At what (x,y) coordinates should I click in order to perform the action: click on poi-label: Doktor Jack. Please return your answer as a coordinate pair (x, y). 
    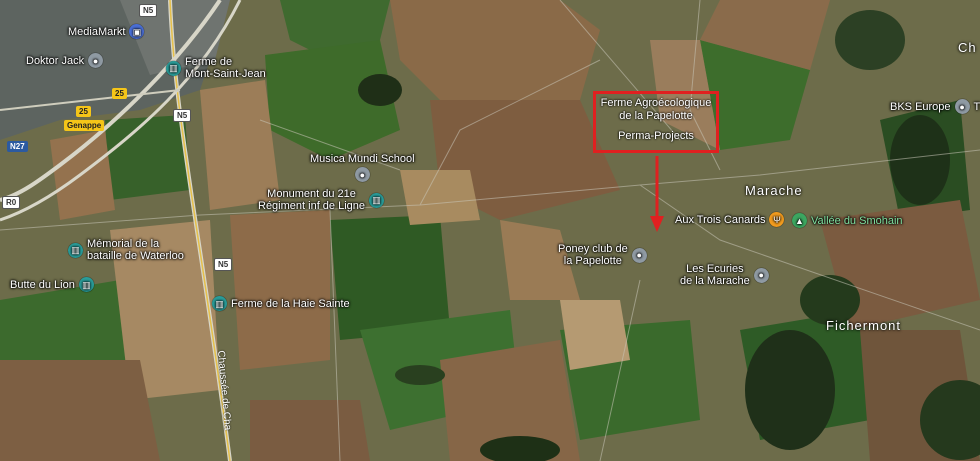
    Looking at the image, I should click on (55, 60).